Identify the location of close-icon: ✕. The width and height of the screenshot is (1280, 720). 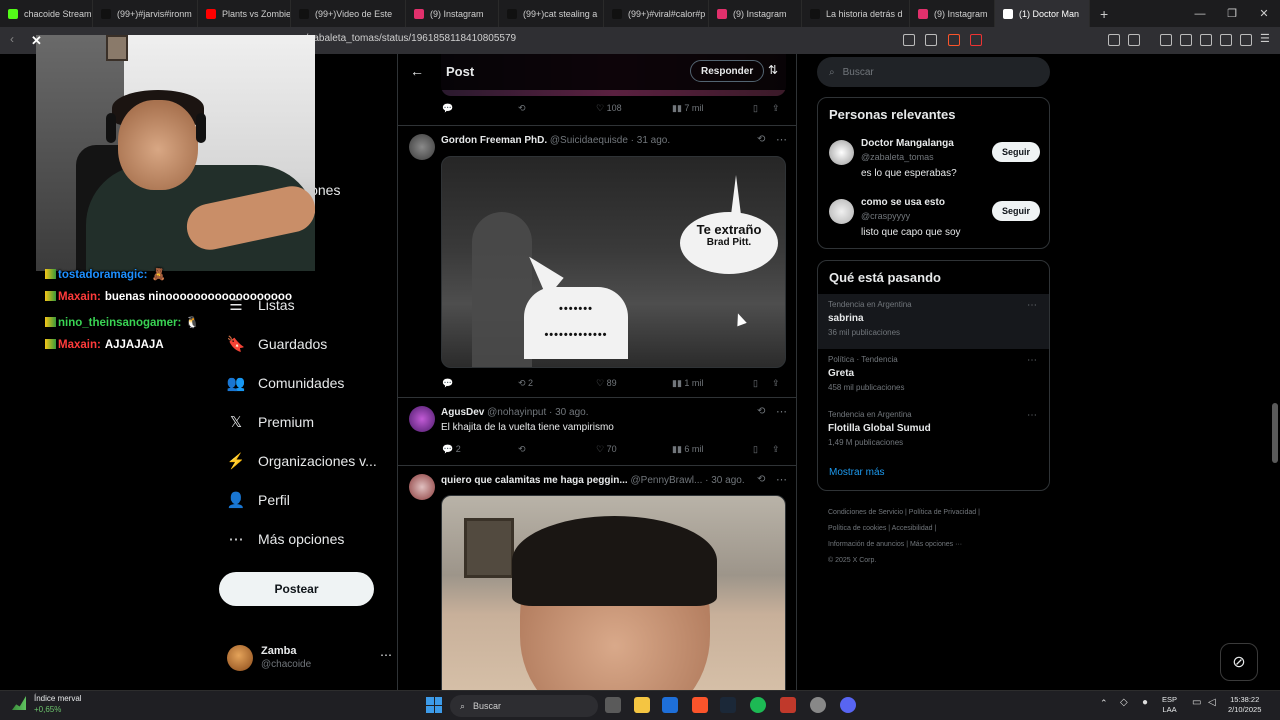
(36, 41).